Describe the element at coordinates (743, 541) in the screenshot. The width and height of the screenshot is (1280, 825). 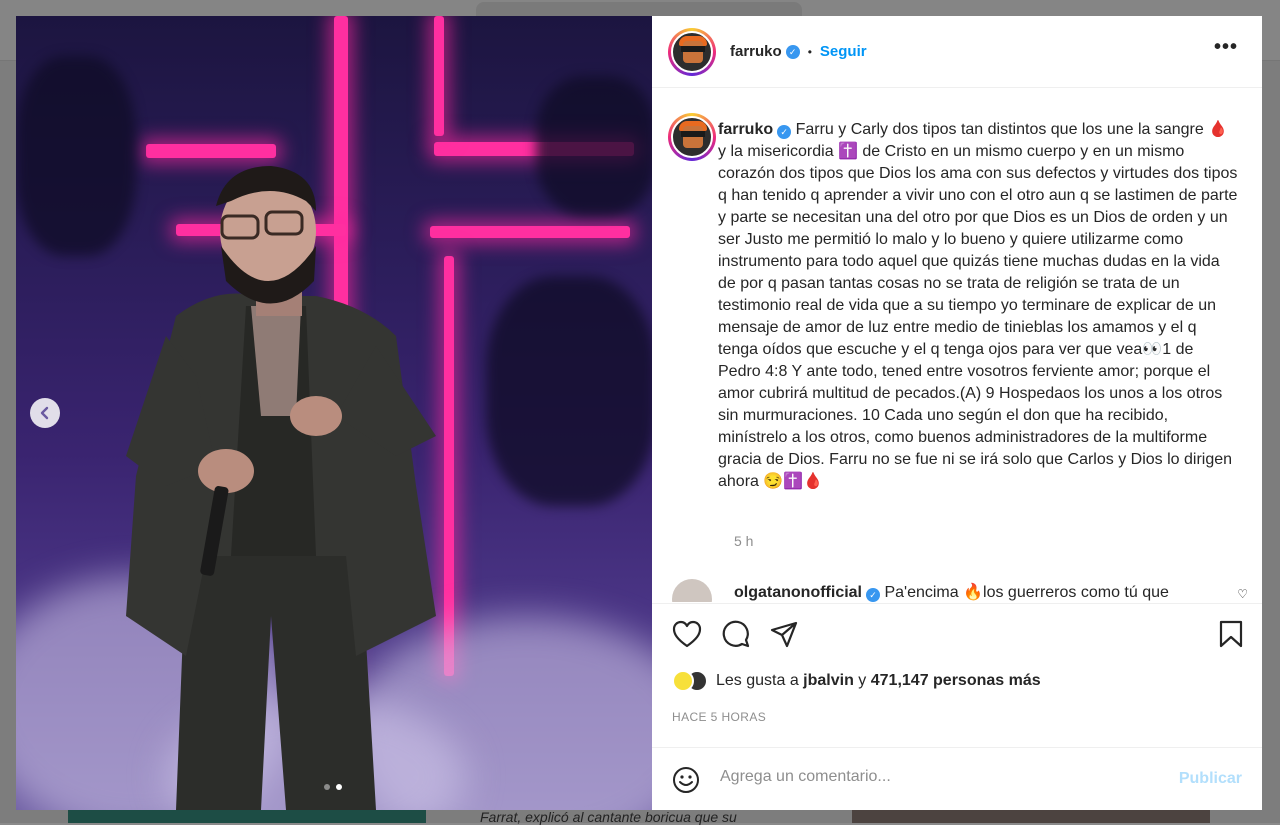
I see `caption-time: 5 h` at that location.